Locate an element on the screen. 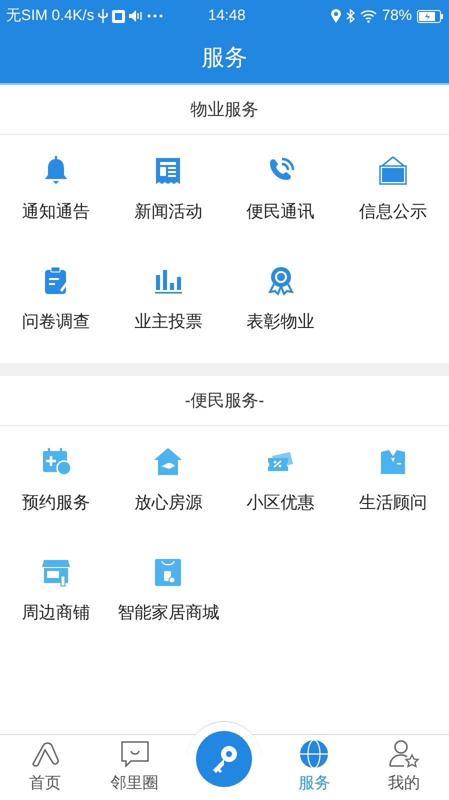 This screenshot has width=449, height=800. service-item: 问卷调查 is located at coordinates (56, 300).